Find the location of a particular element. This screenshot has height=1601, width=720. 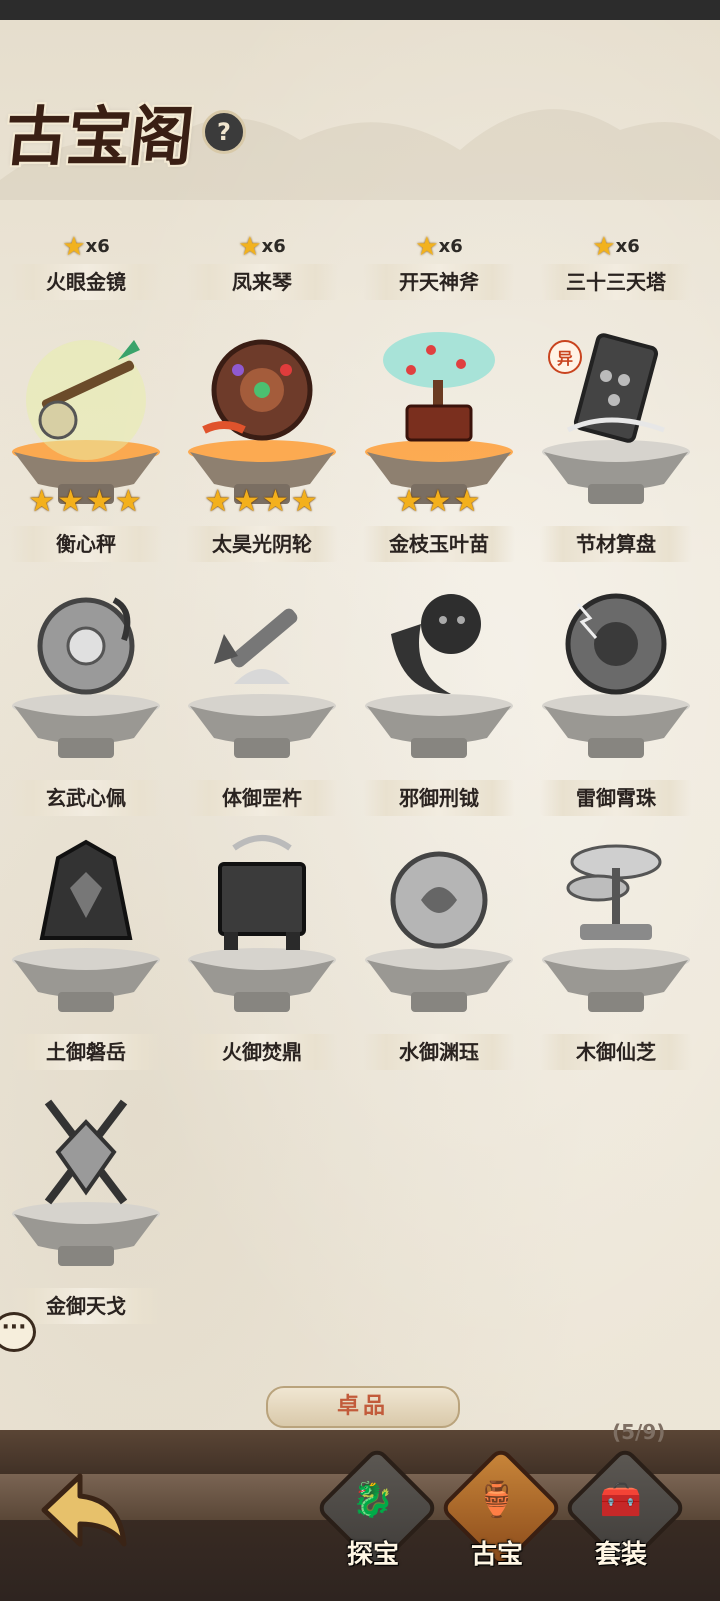

treasure-name: 衡心秤 is located at coordinates (86, 544).